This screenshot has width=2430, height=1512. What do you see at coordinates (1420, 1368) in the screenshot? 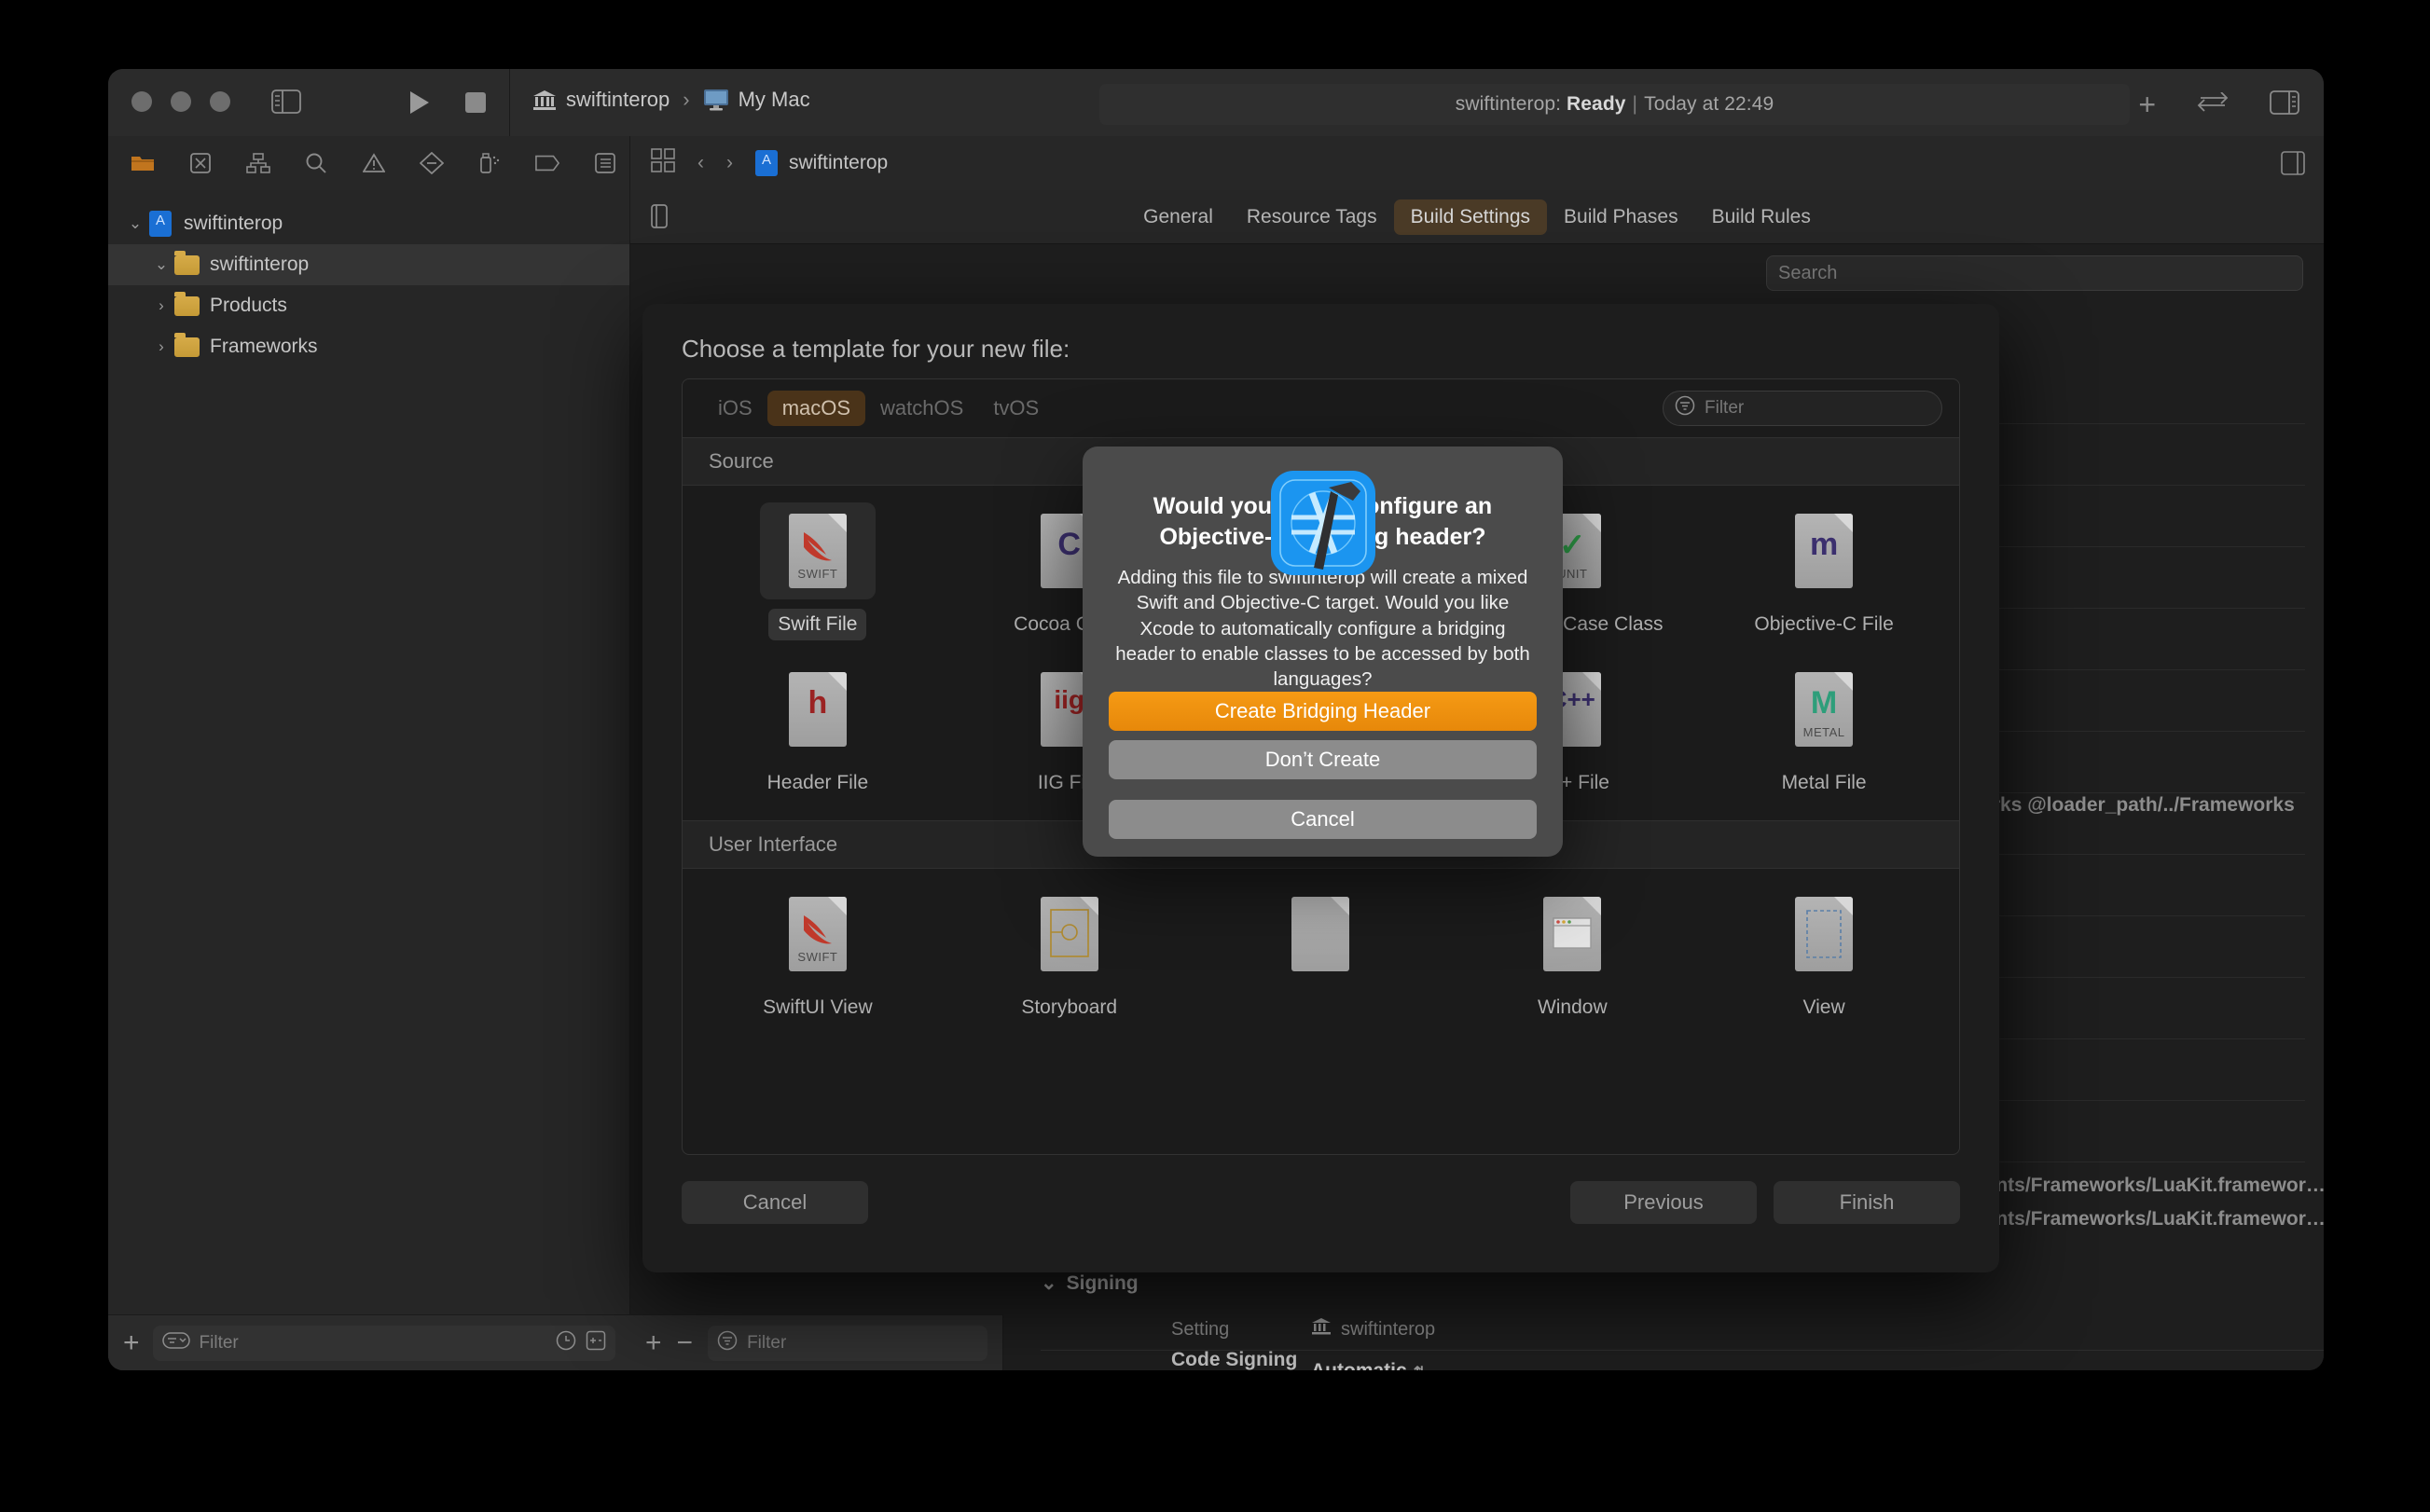
I see `stepper-icon: ⇅` at bounding box center [1420, 1368].